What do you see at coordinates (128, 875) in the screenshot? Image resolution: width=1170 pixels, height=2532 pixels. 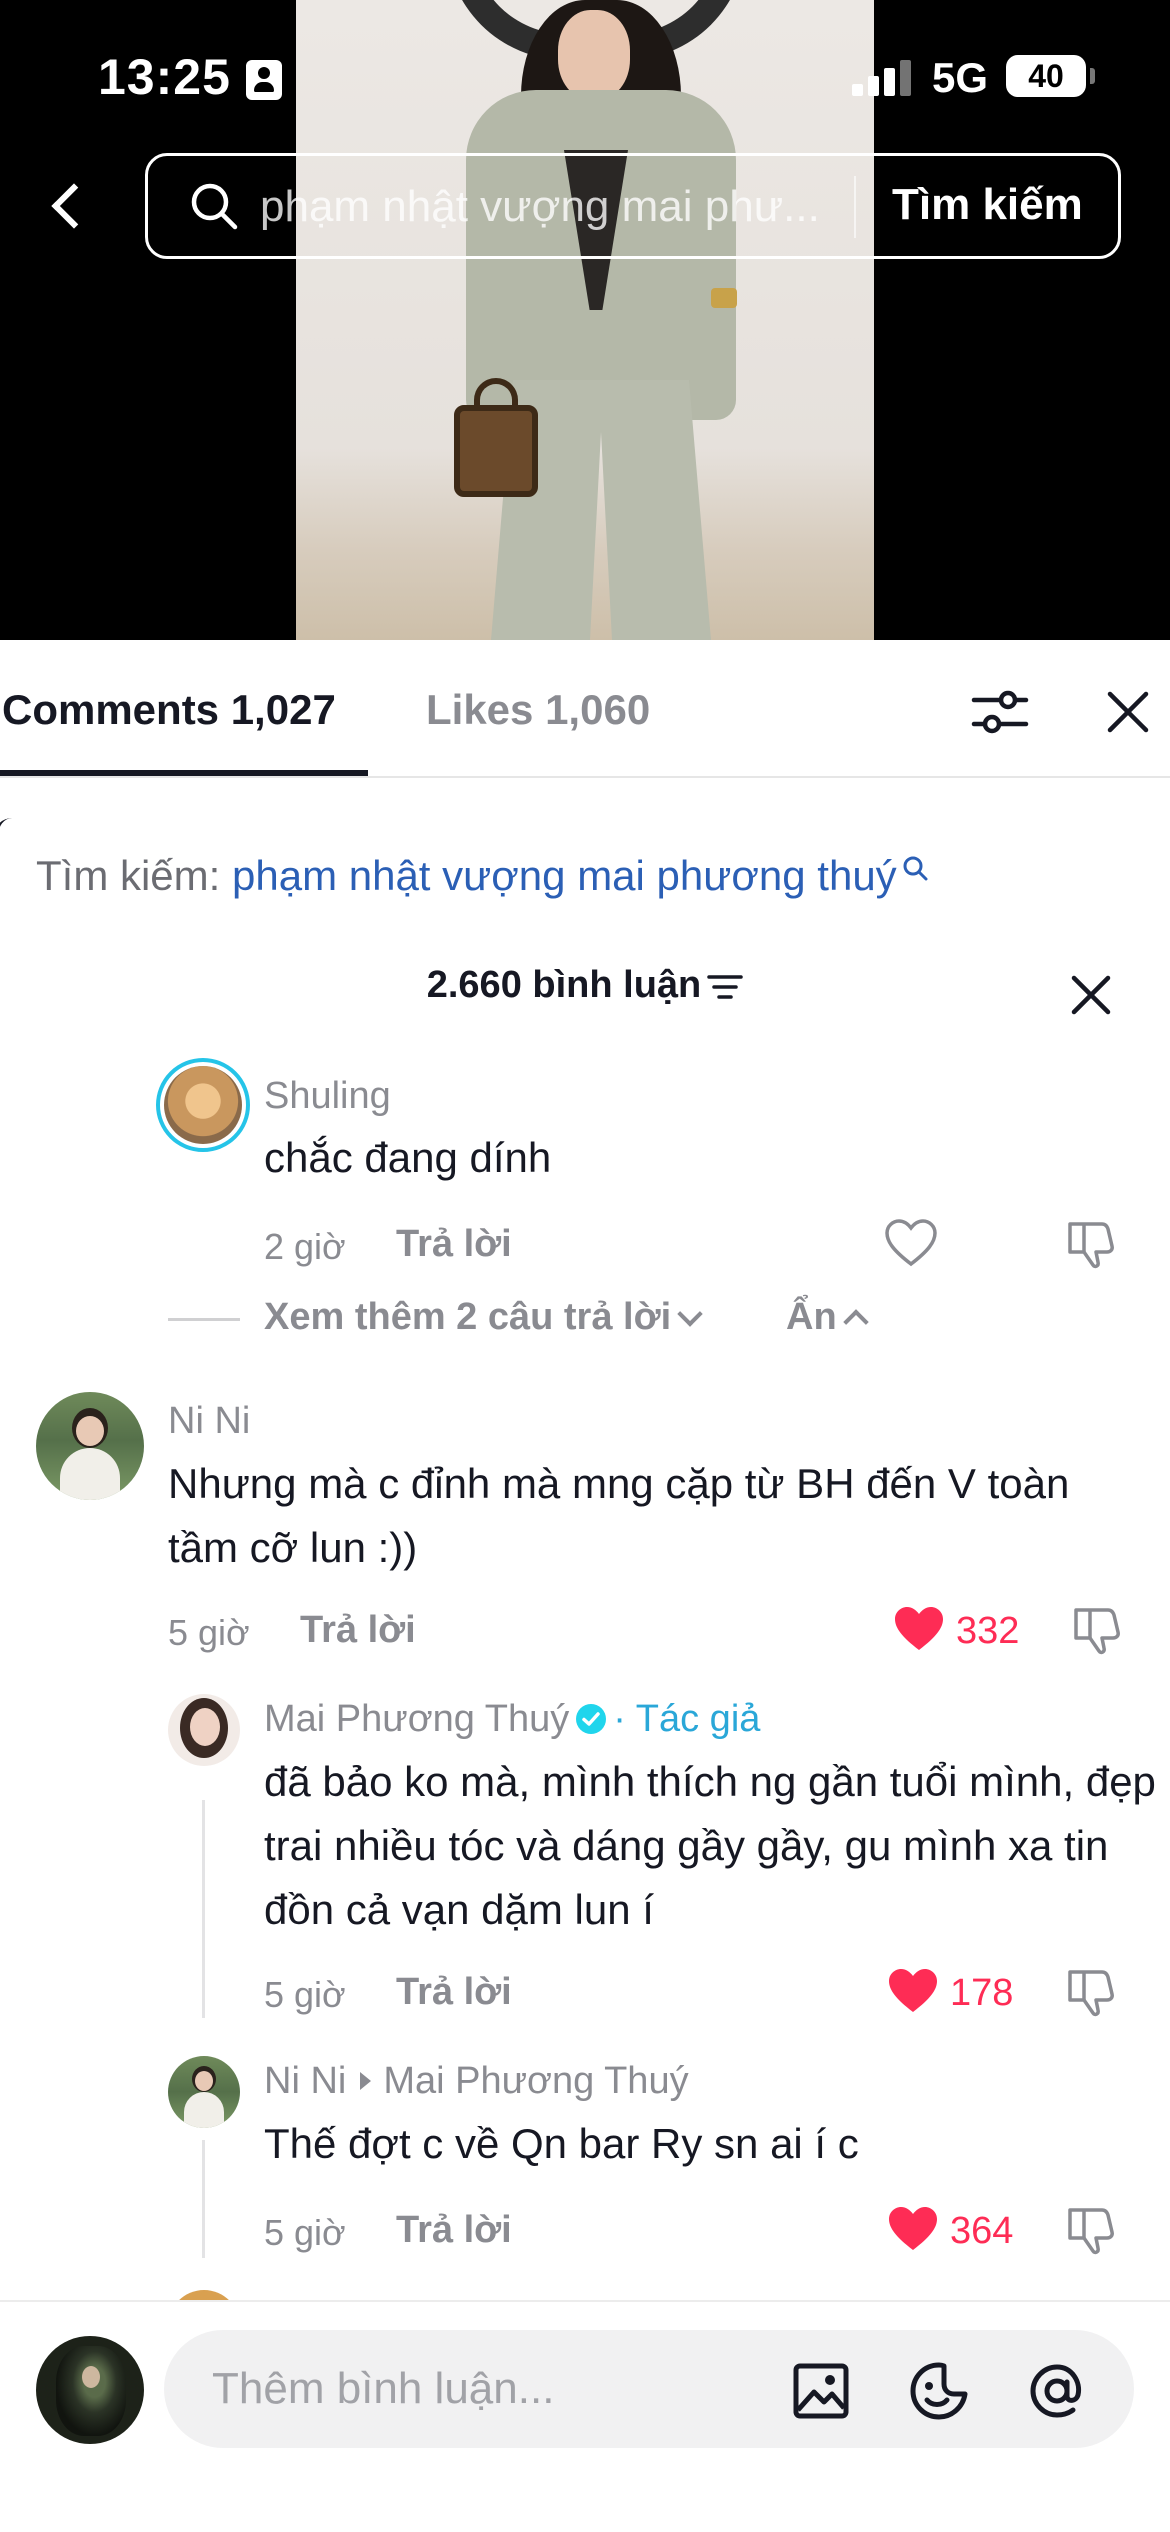 I see `related-search-label: Tìm kiếm:` at bounding box center [128, 875].